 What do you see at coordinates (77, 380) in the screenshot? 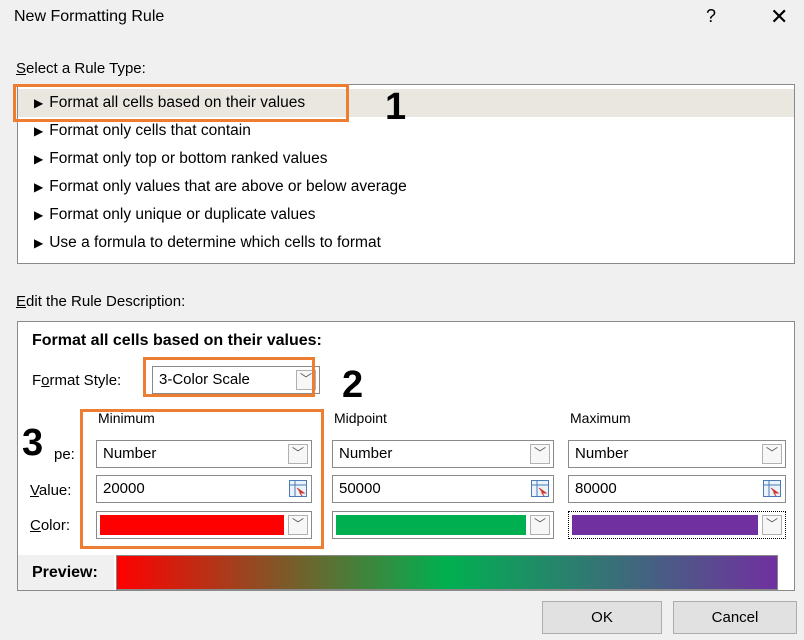
I see `format-style-label: Format Style:` at bounding box center [77, 380].